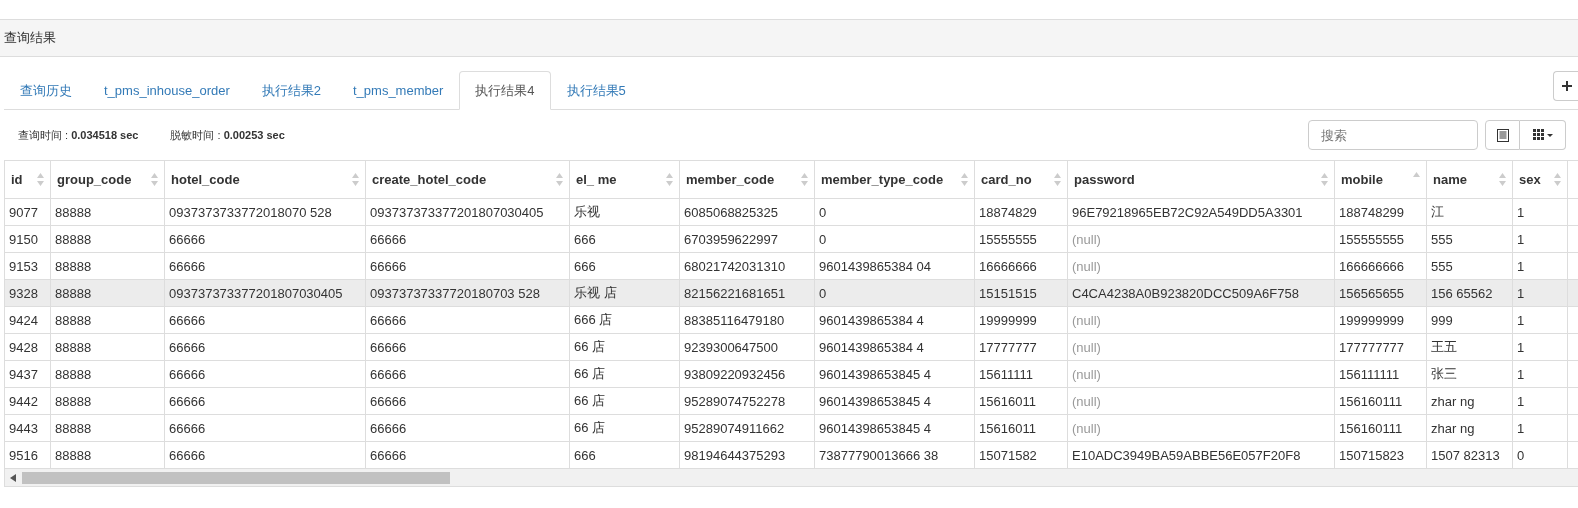 The image size is (1578, 508). What do you see at coordinates (28, 212) in the screenshot?
I see `table-cell: 9077` at bounding box center [28, 212].